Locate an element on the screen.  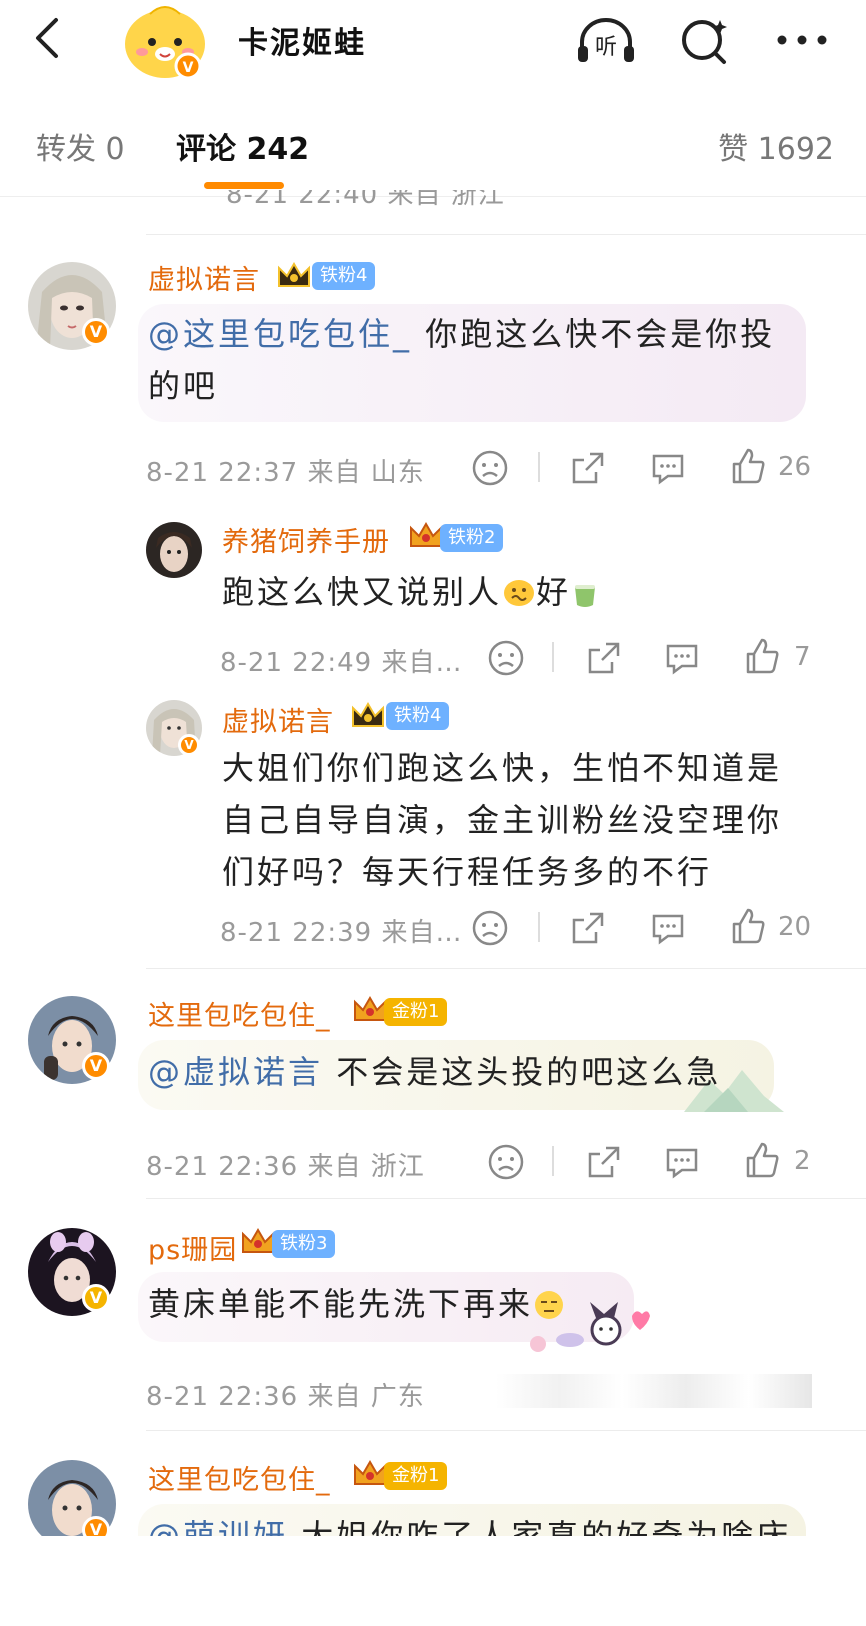
active-tab-indicator is located at coordinates (244, 185).